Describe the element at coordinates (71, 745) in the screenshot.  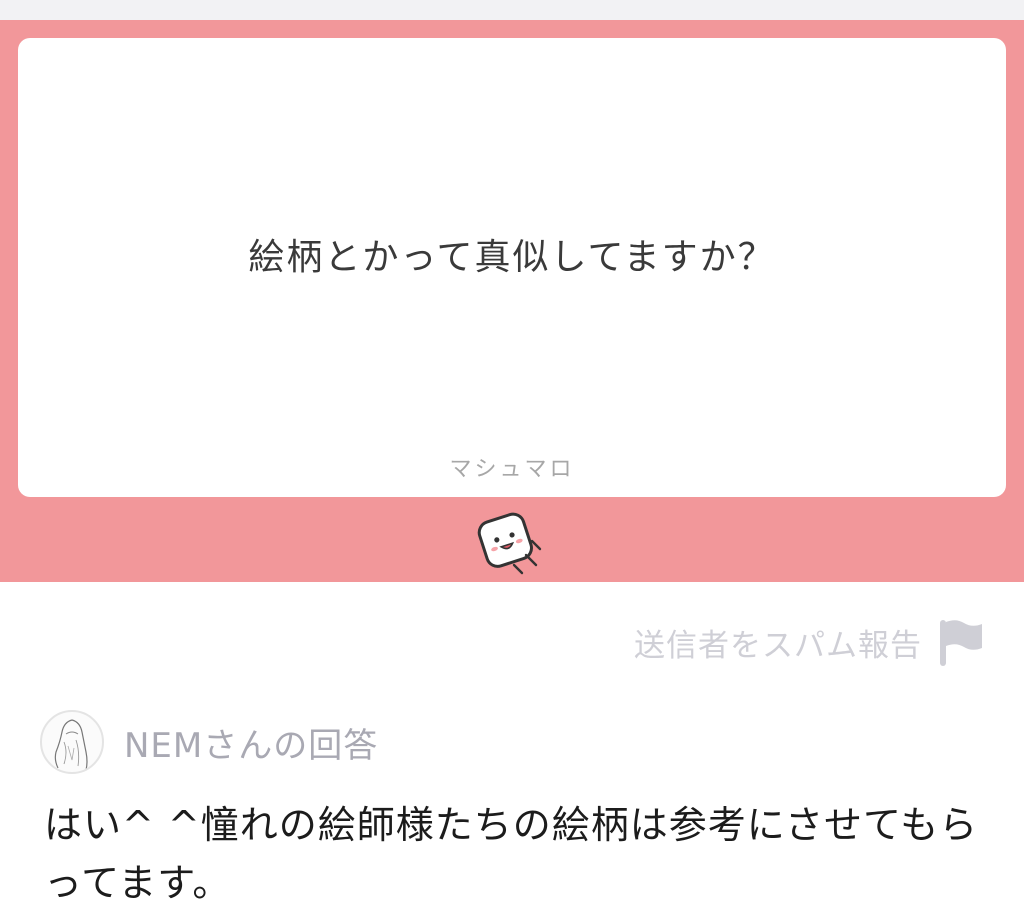
I see `avatar-sketch-icon` at that location.